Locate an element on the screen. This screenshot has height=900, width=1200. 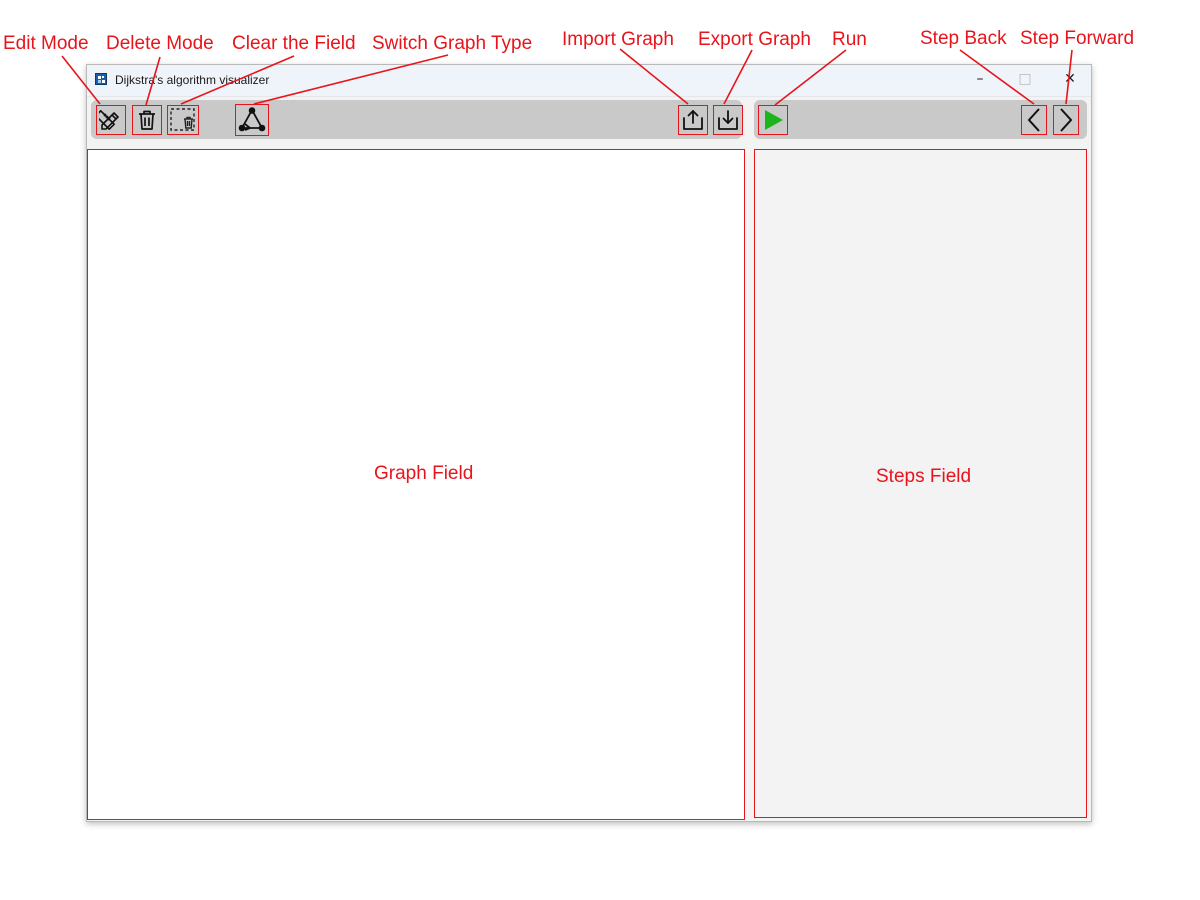
minimize-button: – is located at coordinates (980, 80).